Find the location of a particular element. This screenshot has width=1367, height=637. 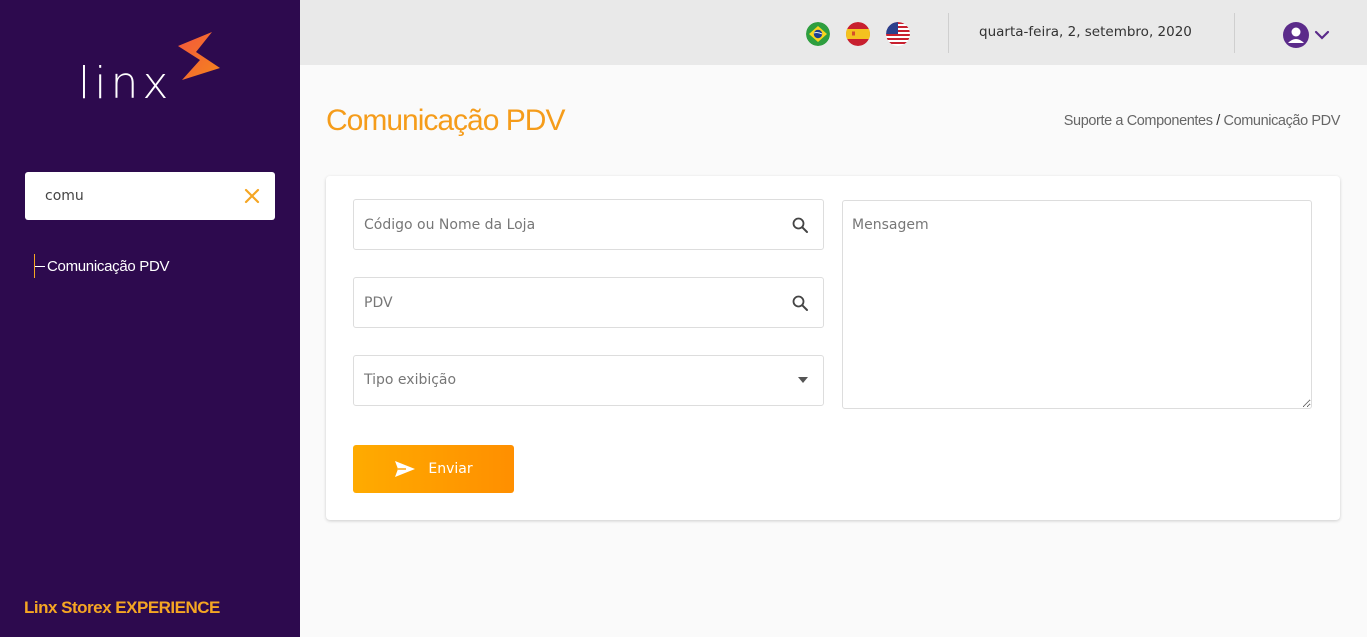

caret-down-icon is located at coordinates (803, 380).